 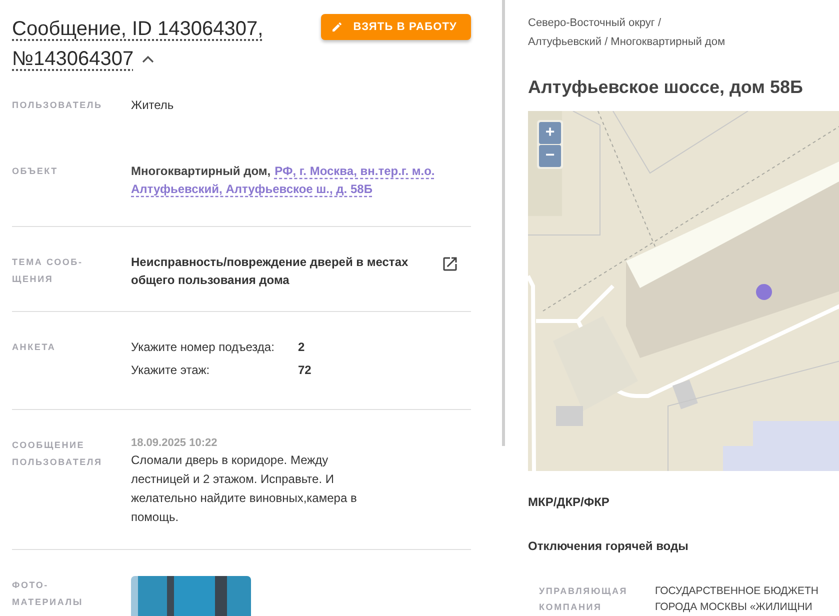 I want to click on message-title: Сообщение, ID 143064307,, so click(x=138, y=29).